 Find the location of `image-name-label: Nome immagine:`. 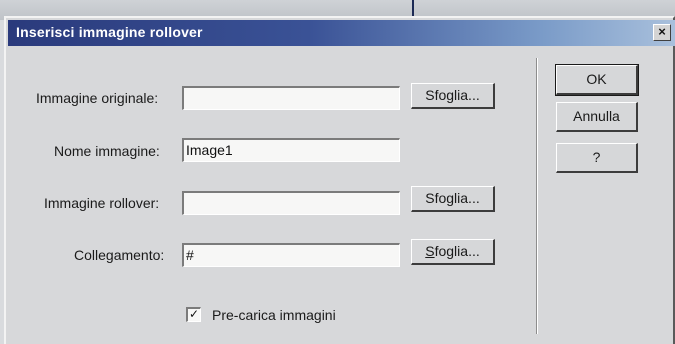

image-name-label: Nome immagine: is located at coordinates (107, 151).